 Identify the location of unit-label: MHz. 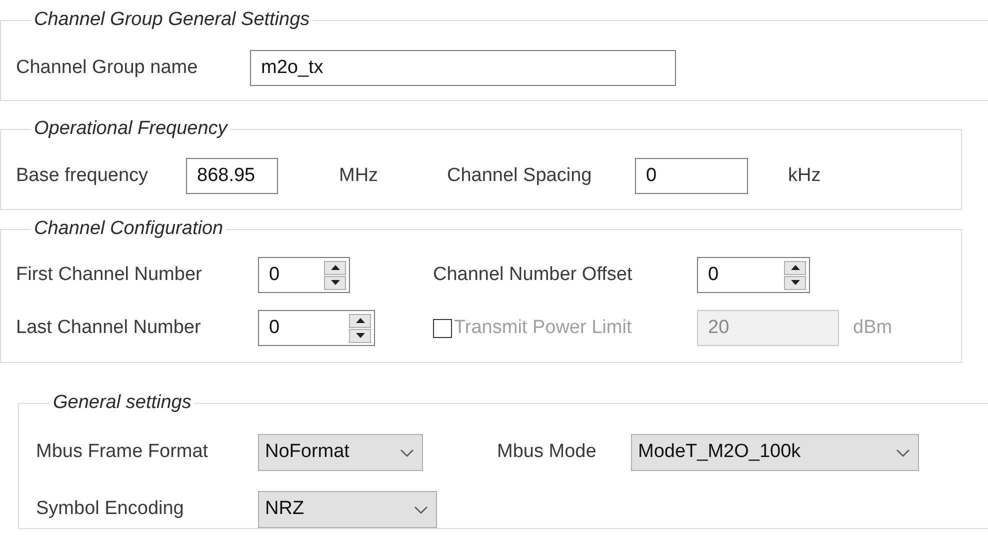
(358, 176).